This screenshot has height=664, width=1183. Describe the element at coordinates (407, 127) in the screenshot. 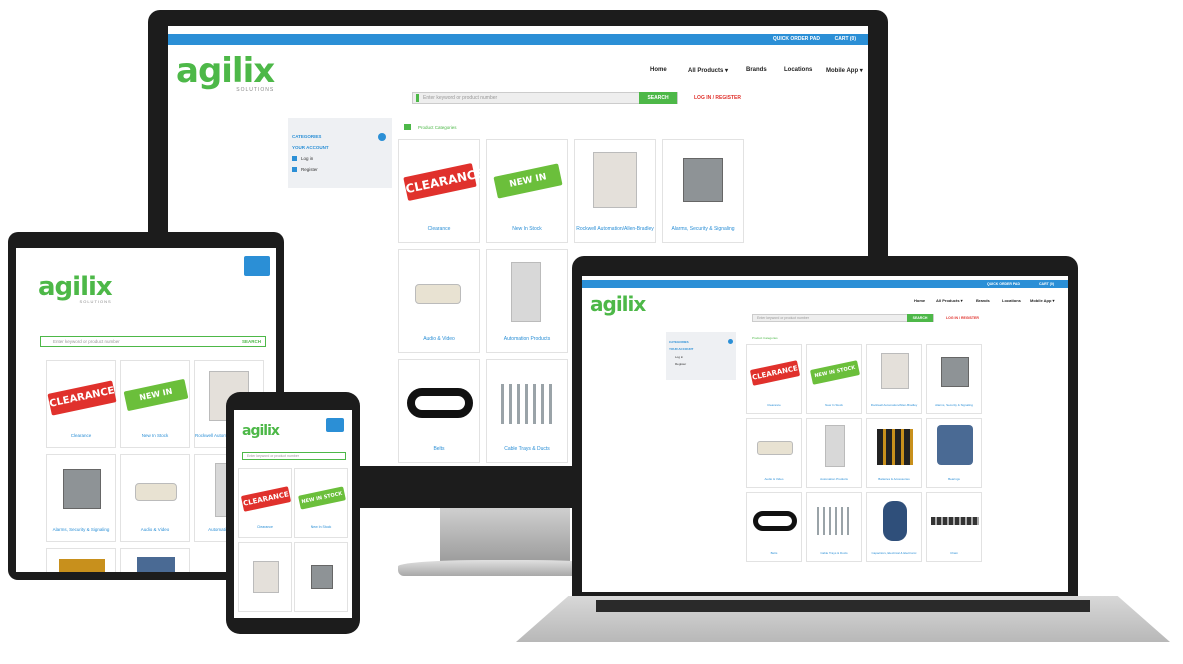

I see `home-icon` at that location.